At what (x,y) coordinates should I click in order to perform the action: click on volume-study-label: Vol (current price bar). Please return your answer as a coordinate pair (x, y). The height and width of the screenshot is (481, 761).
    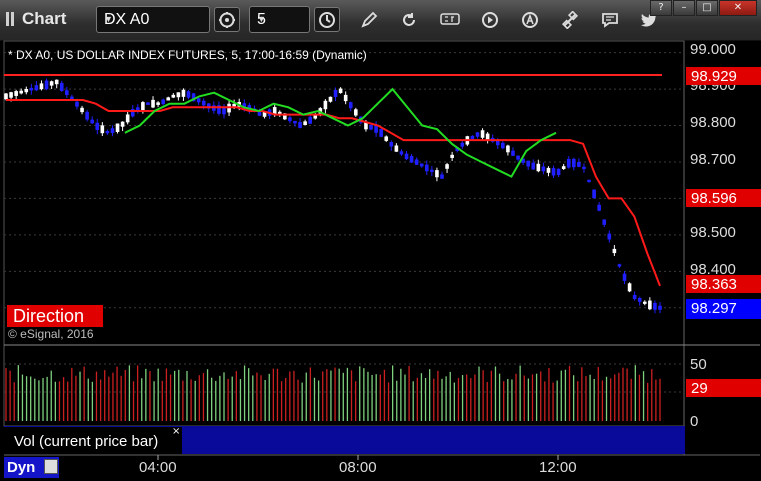
    Looking at the image, I should click on (93, 440).